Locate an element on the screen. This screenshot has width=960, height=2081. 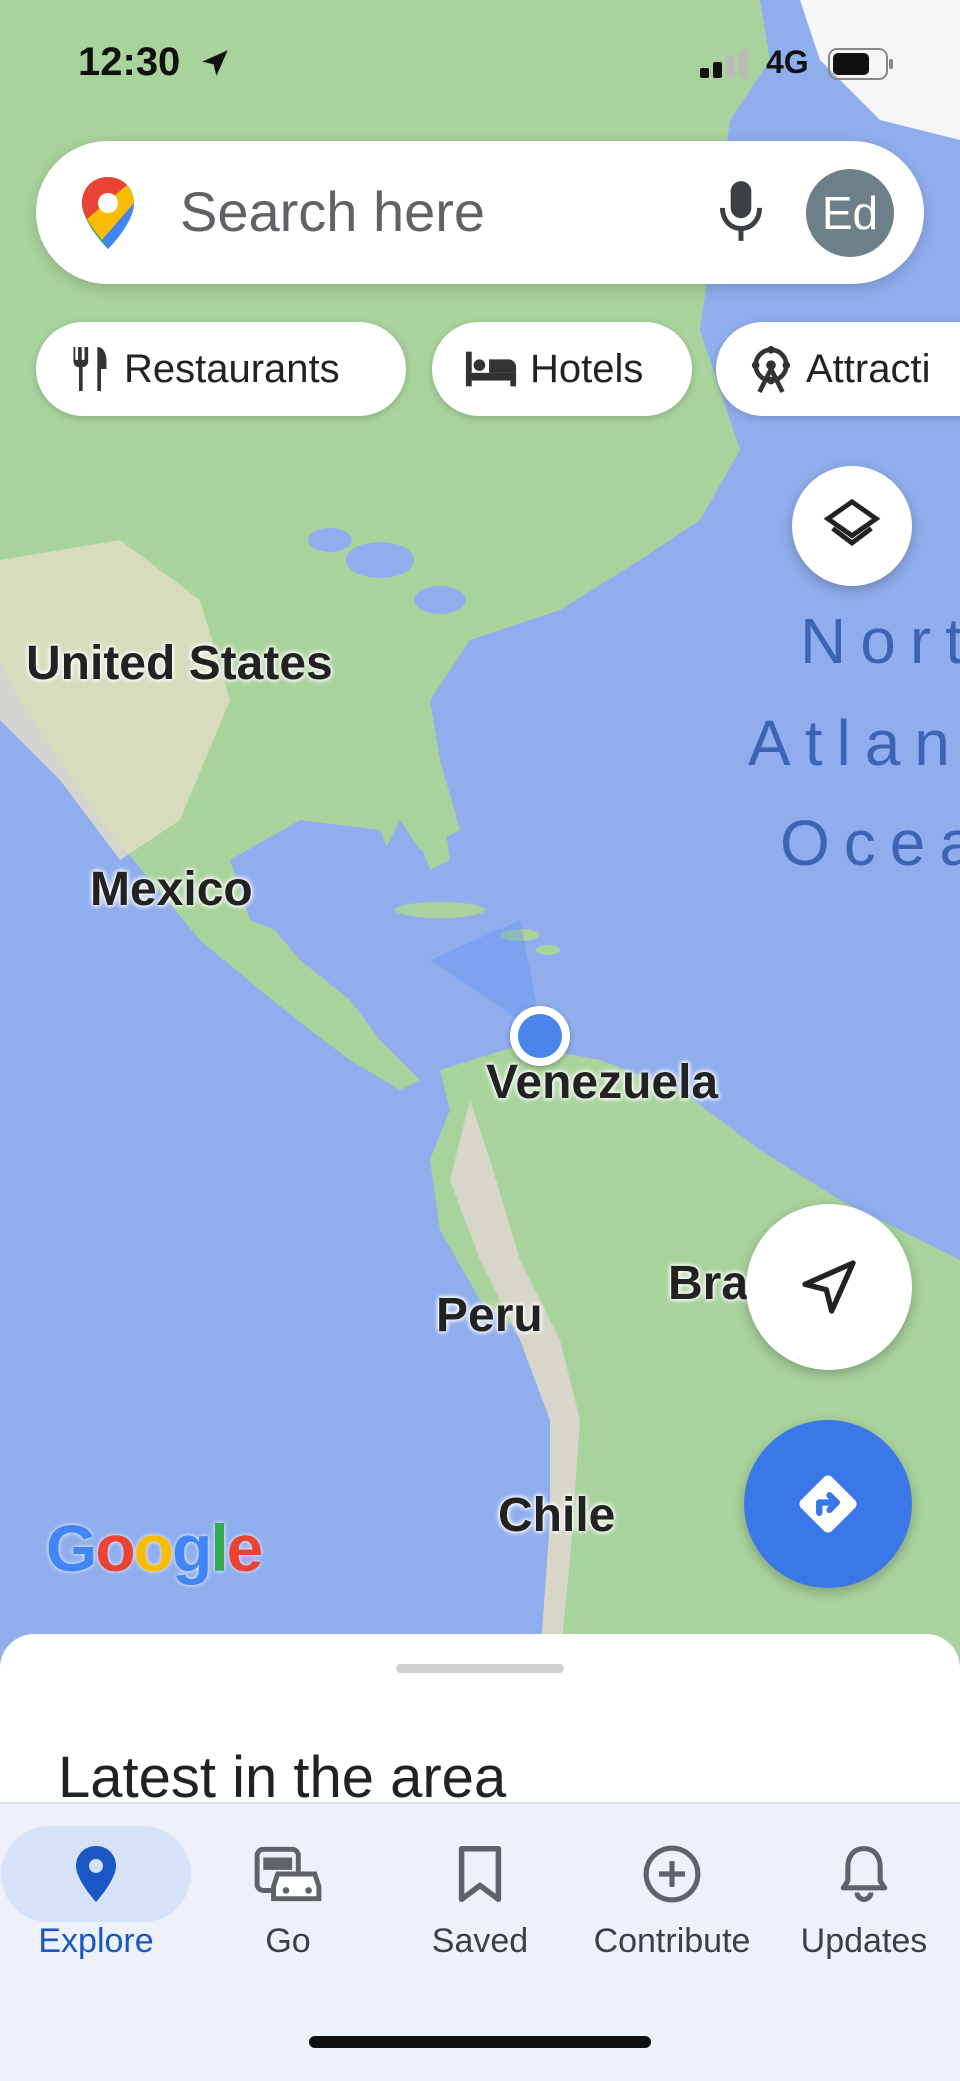
nav-explore: Explore is located at coordinates (96, 1884).